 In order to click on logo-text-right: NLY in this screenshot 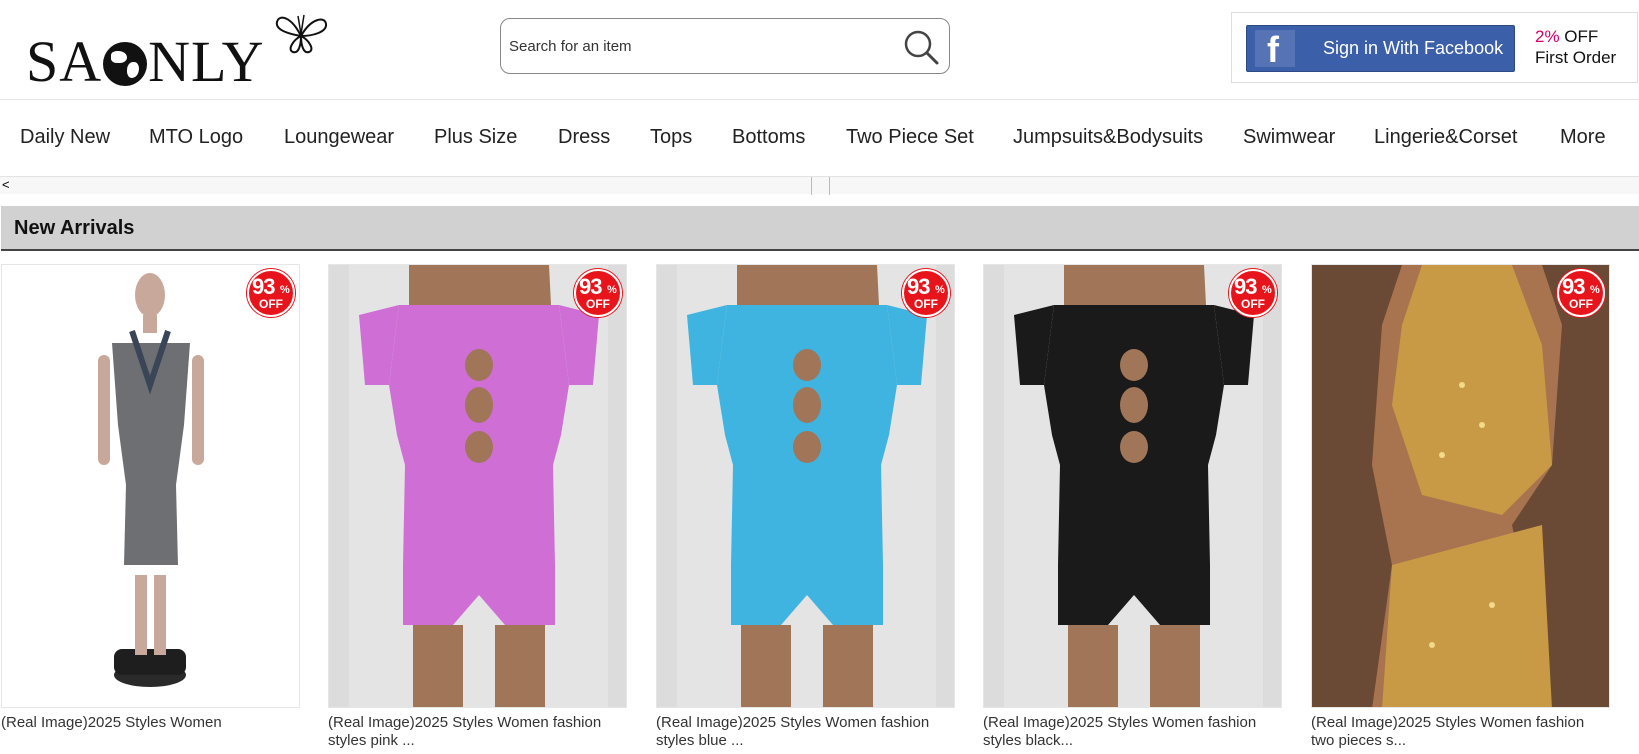, I will do `click(206, 61)`.